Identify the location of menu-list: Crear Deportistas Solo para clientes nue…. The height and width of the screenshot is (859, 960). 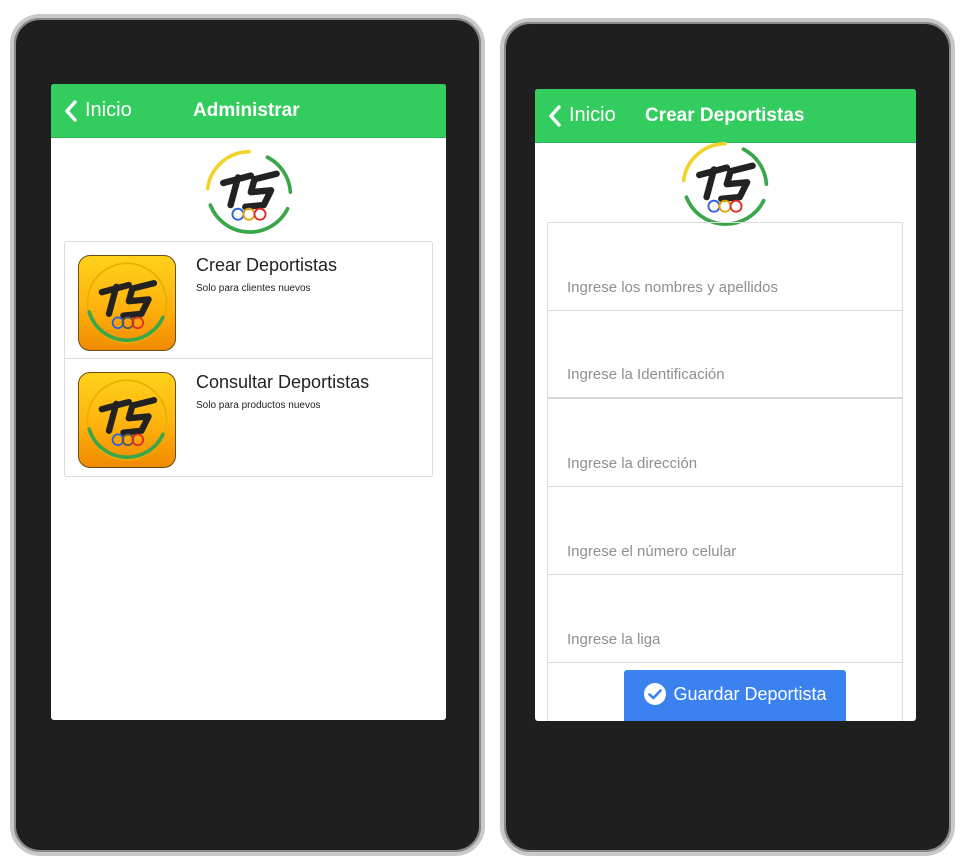
(248, 359).